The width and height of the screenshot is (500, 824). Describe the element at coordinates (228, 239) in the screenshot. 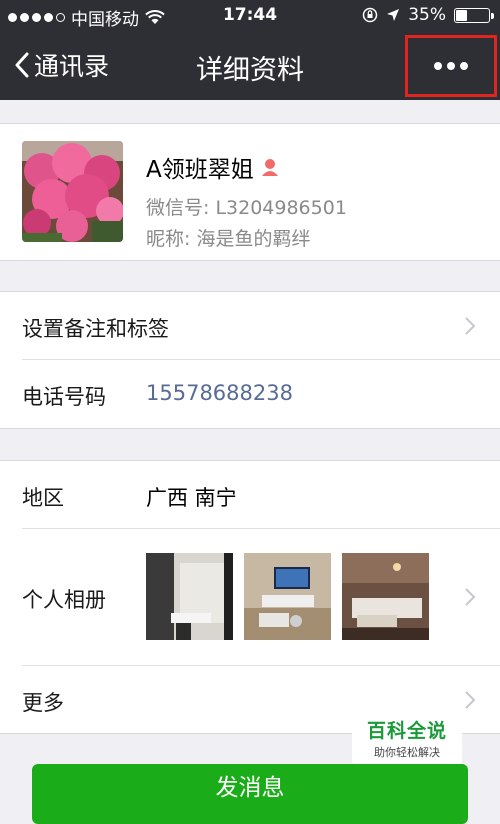

I see `nickname: 昵称: 海是鱼的羁绊` at that location.